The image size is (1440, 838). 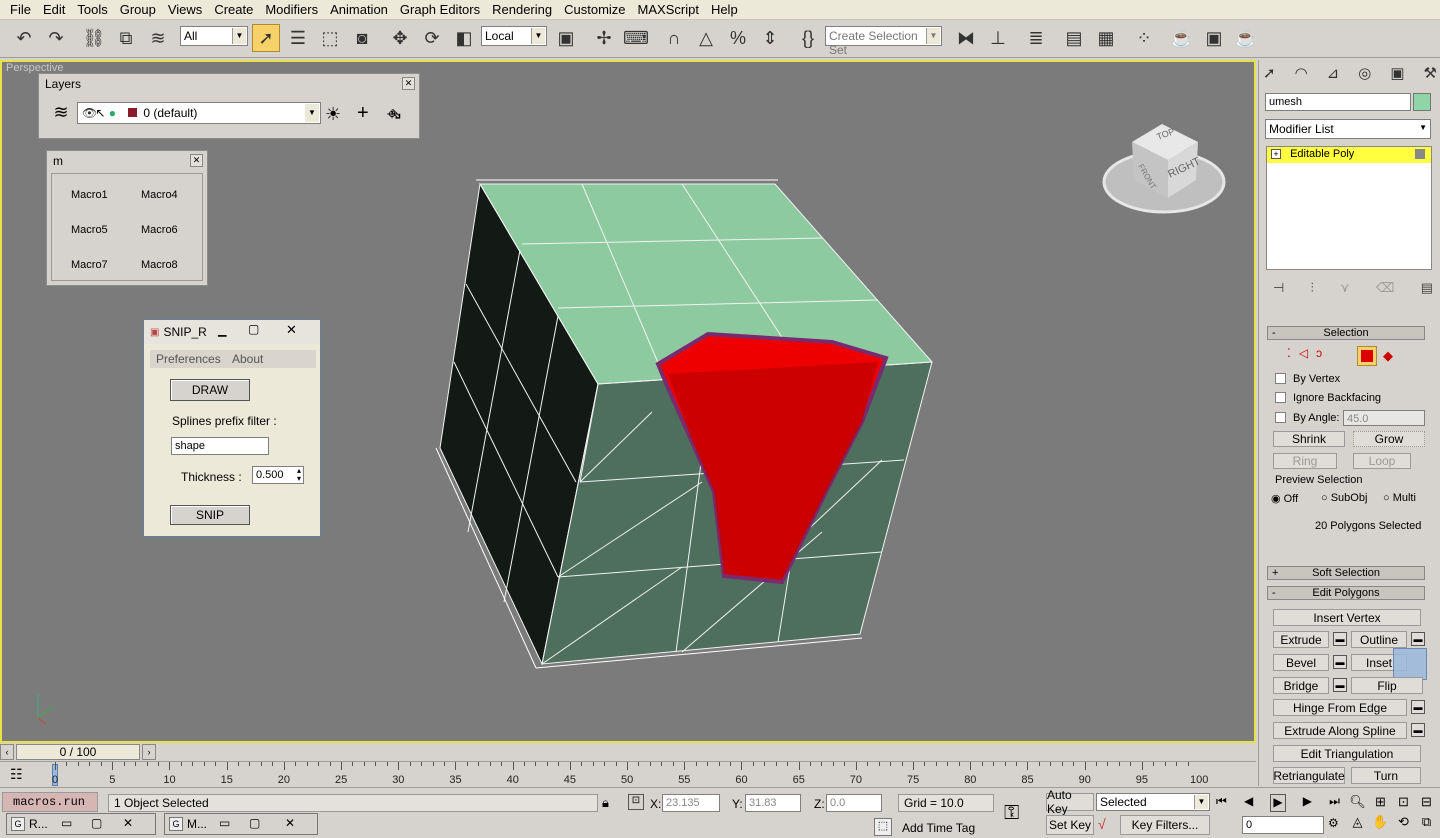 I want to click on render-setup-icon: ☕, so click(x=1182, y=38).